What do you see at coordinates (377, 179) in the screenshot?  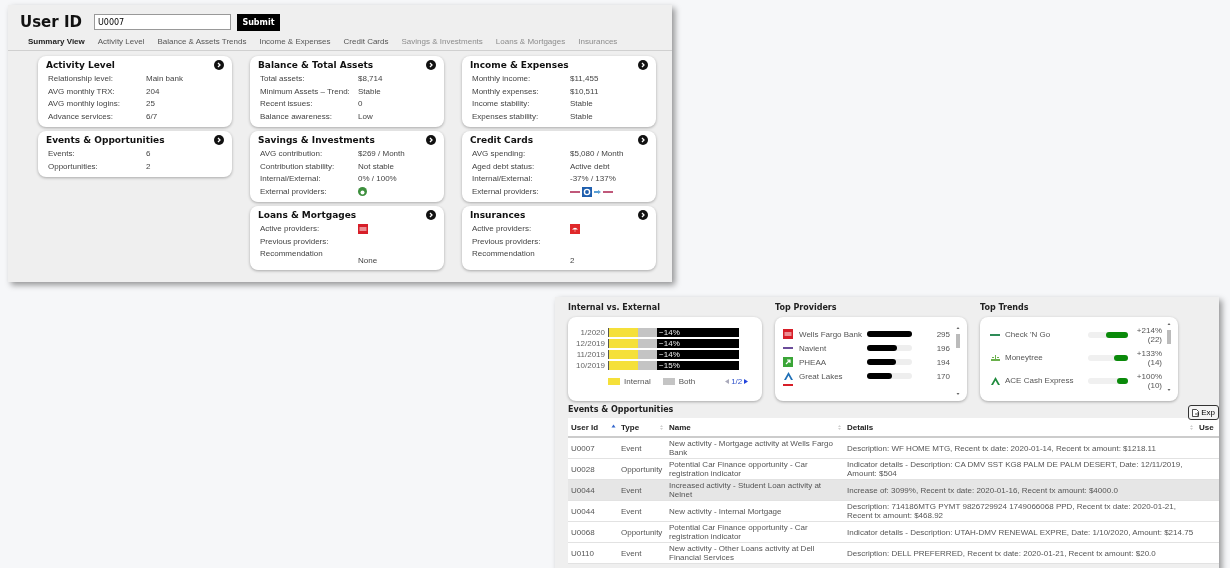 I see `field-value: 0% / 100%` at bounding box center [377, 179].